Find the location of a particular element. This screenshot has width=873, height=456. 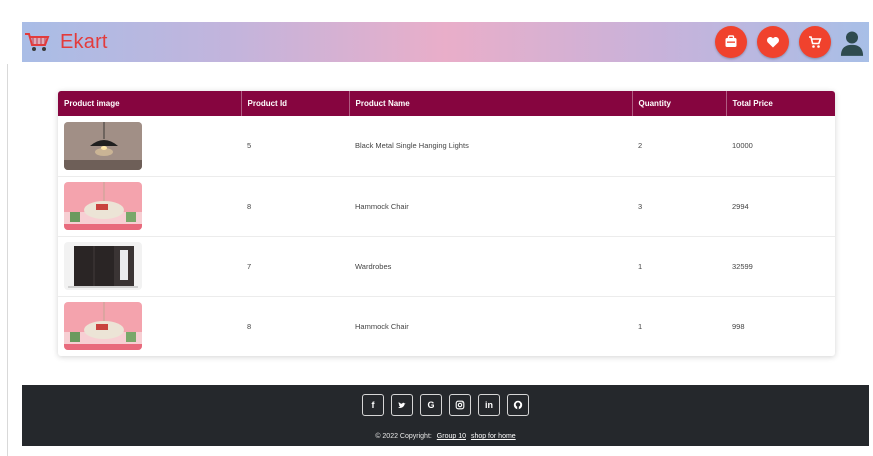

total-price-cell: 10000 is located at coordinates (742, 146).